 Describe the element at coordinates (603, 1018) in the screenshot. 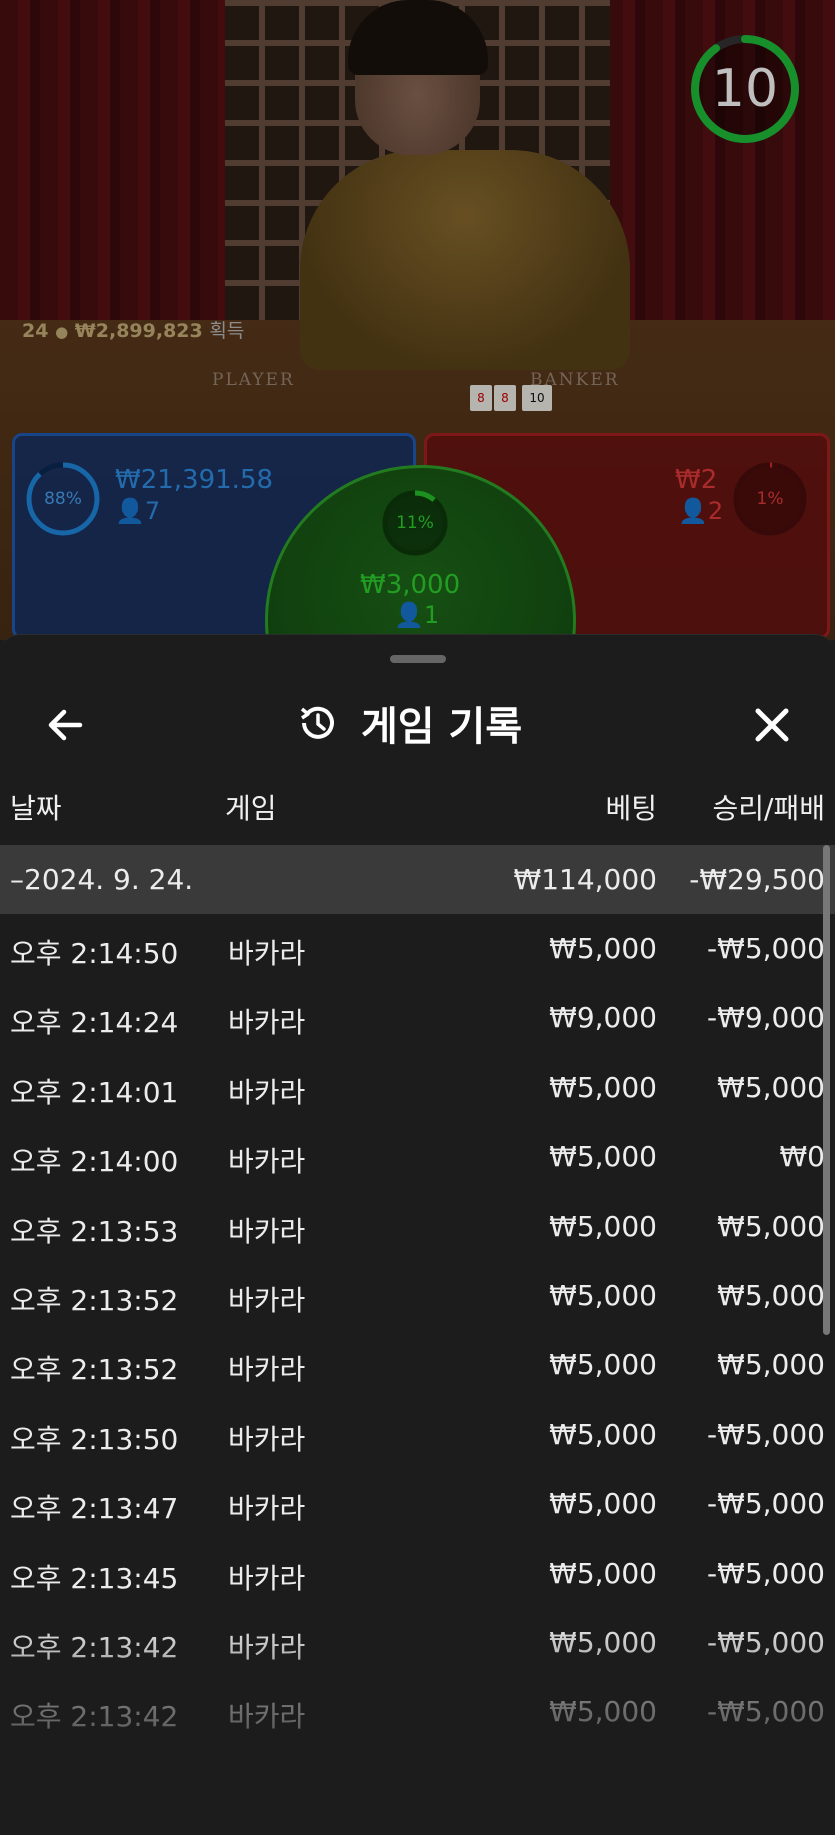

I see `row-bet: ₩9,000` at that location.